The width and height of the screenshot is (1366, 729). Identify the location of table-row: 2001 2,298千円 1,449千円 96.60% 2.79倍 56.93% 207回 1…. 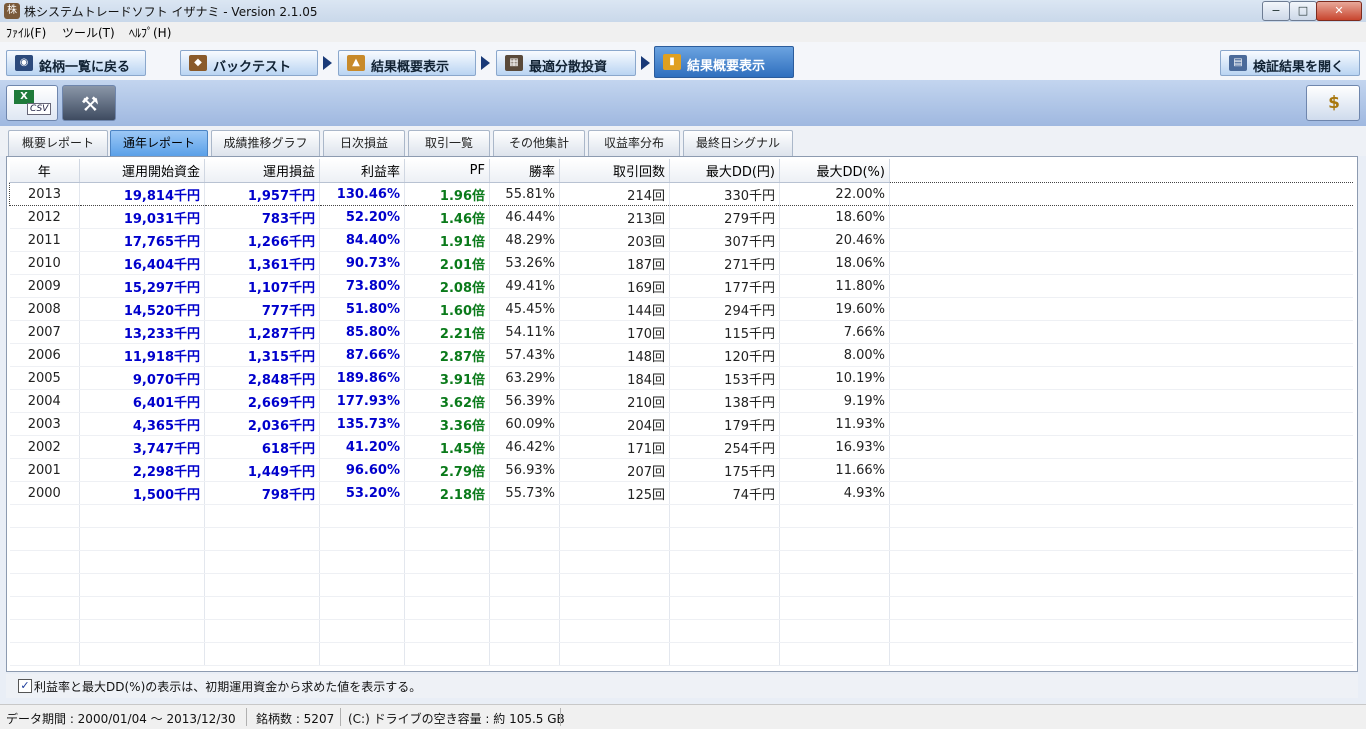
(681, 470).